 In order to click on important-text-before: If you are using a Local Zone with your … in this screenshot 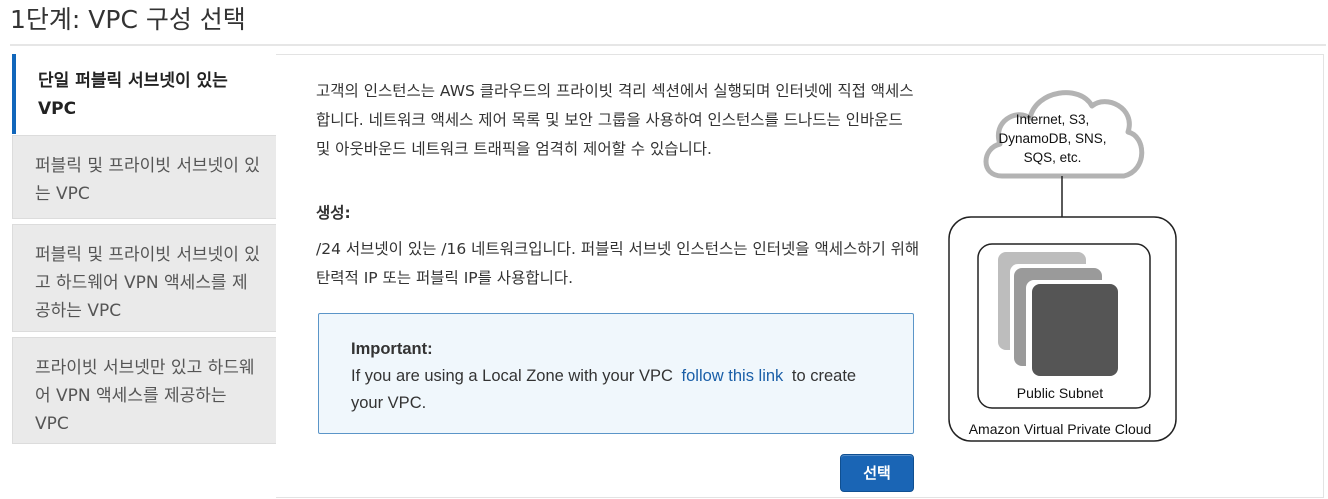, I will do `click(512, 376)`.